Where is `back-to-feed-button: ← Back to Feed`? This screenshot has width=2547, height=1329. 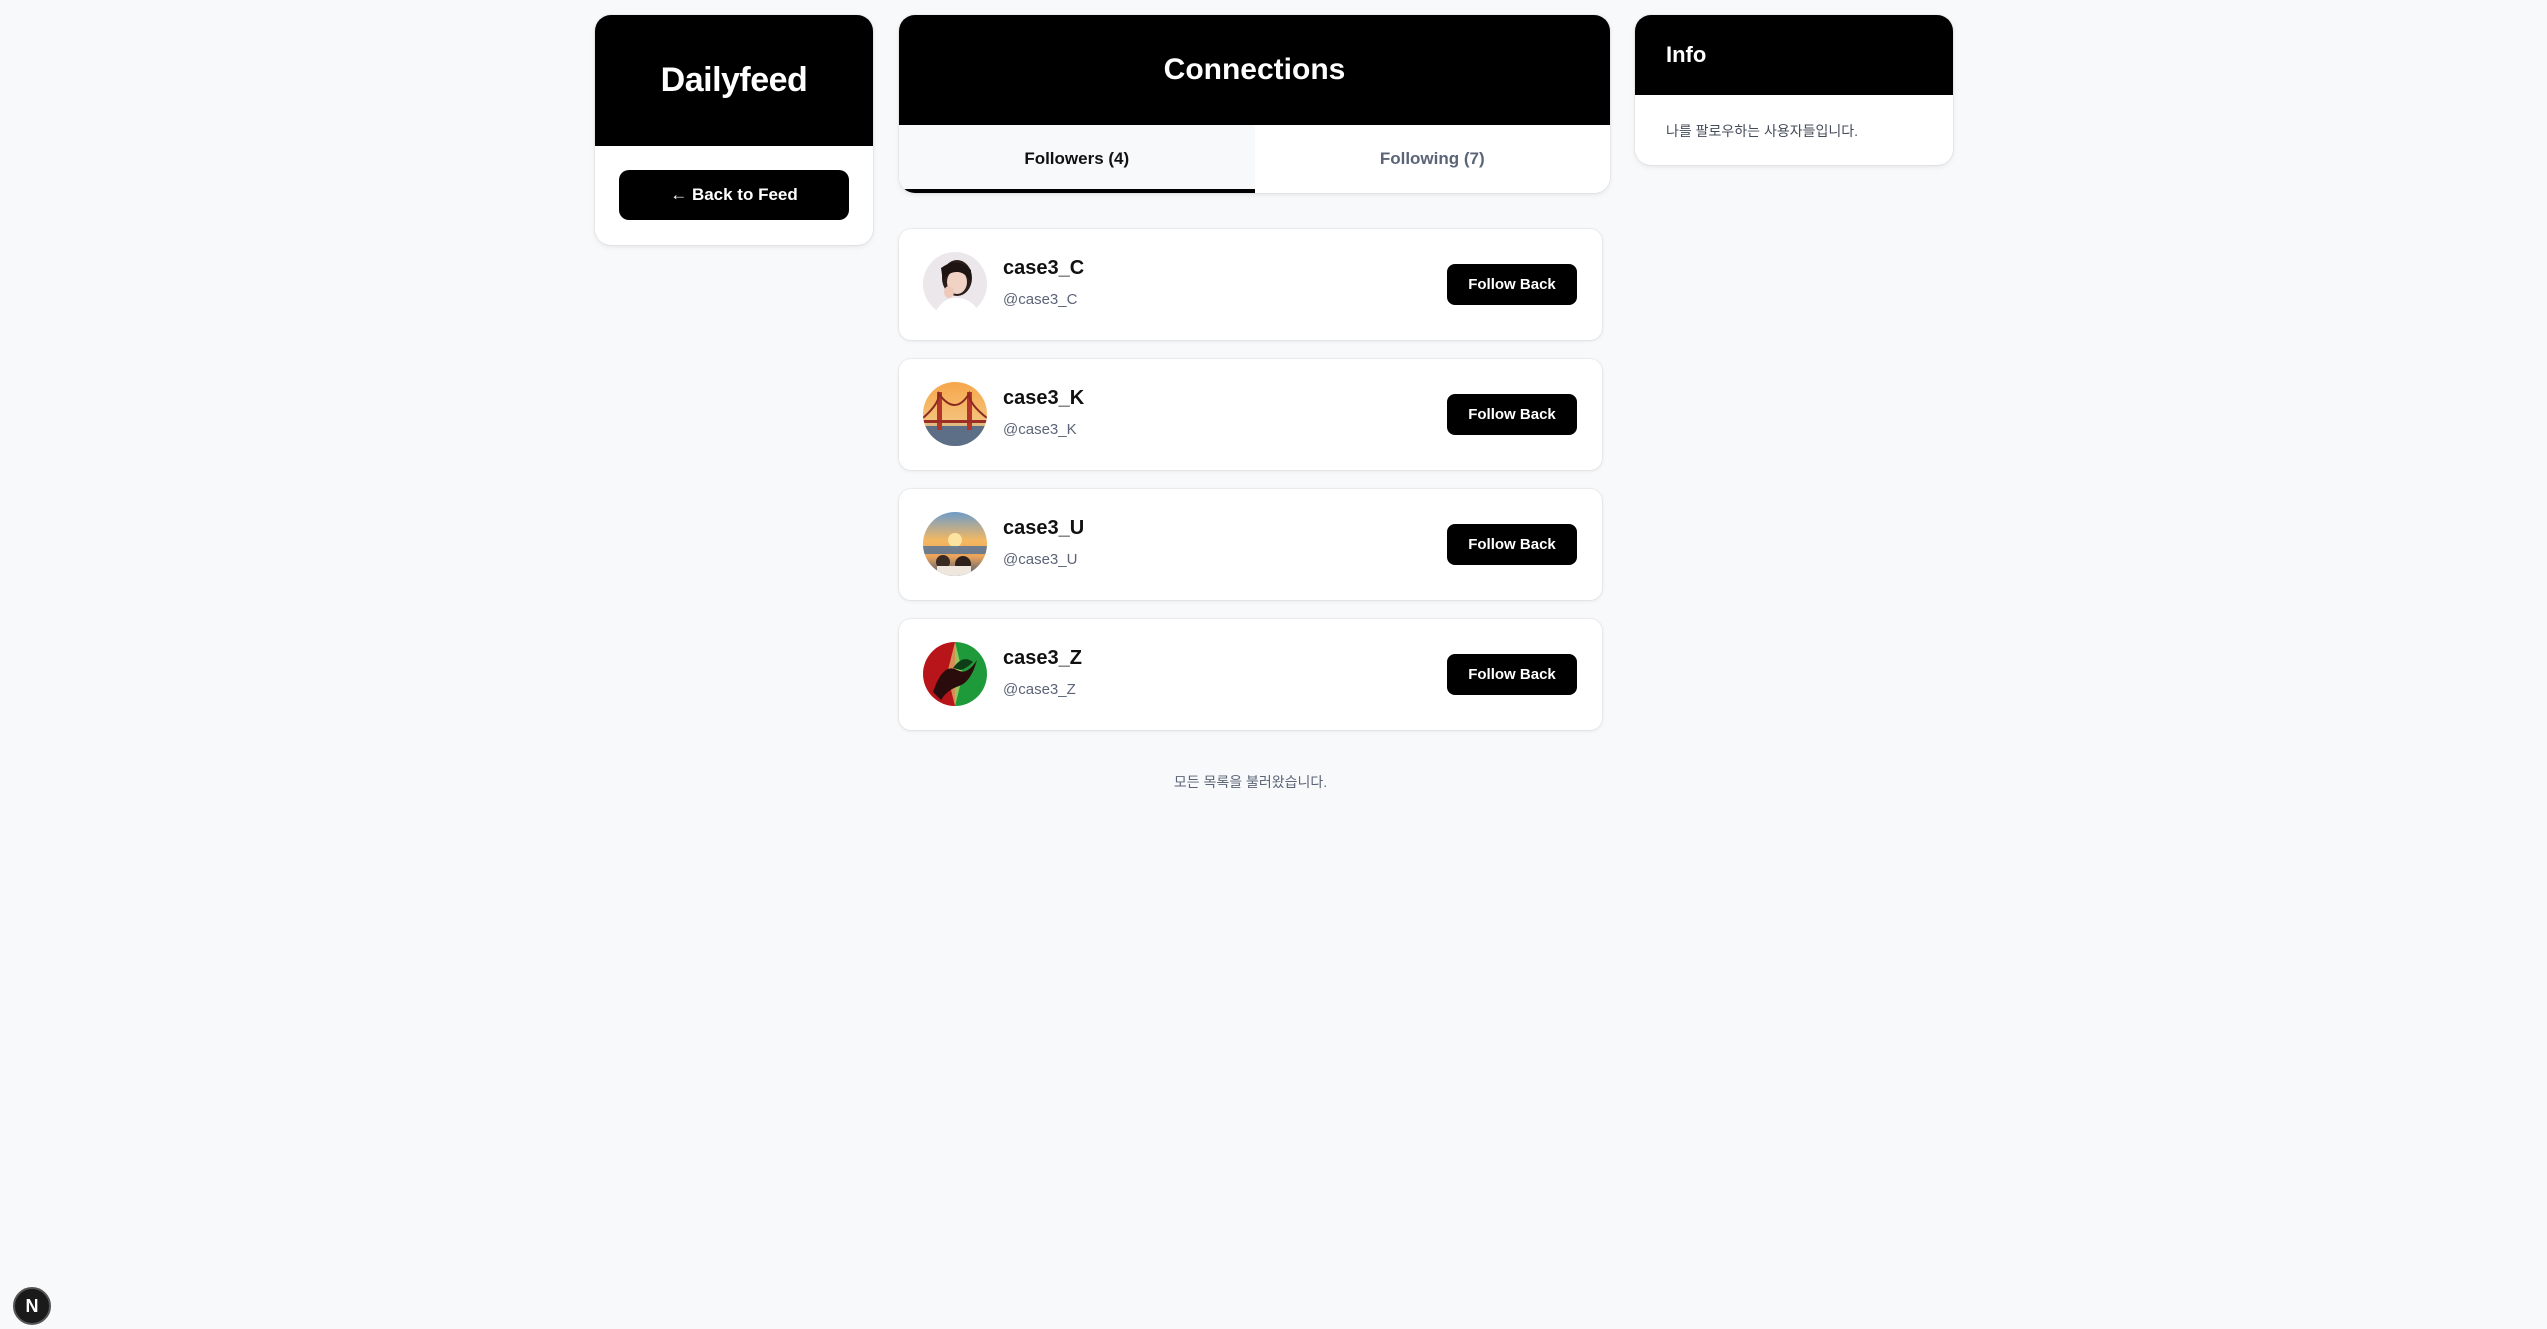 back-to-feed-button: ← Back to Feed is located at coordinates (734, 195).